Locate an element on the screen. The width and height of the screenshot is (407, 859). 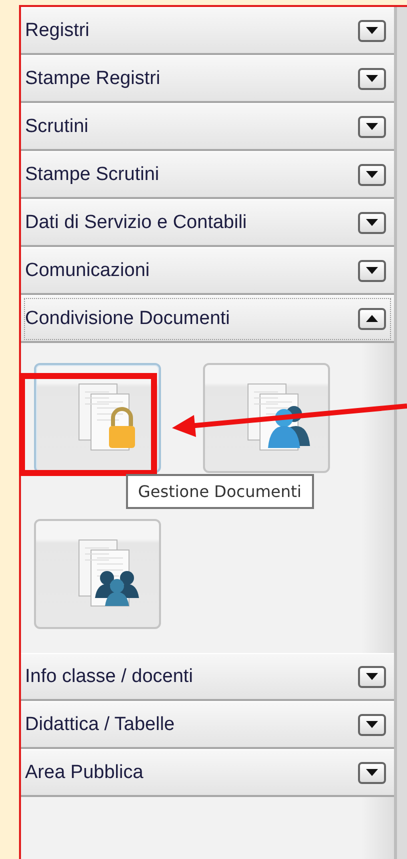
section-header: Info classe / docenti is located at coordinates (207, 677).